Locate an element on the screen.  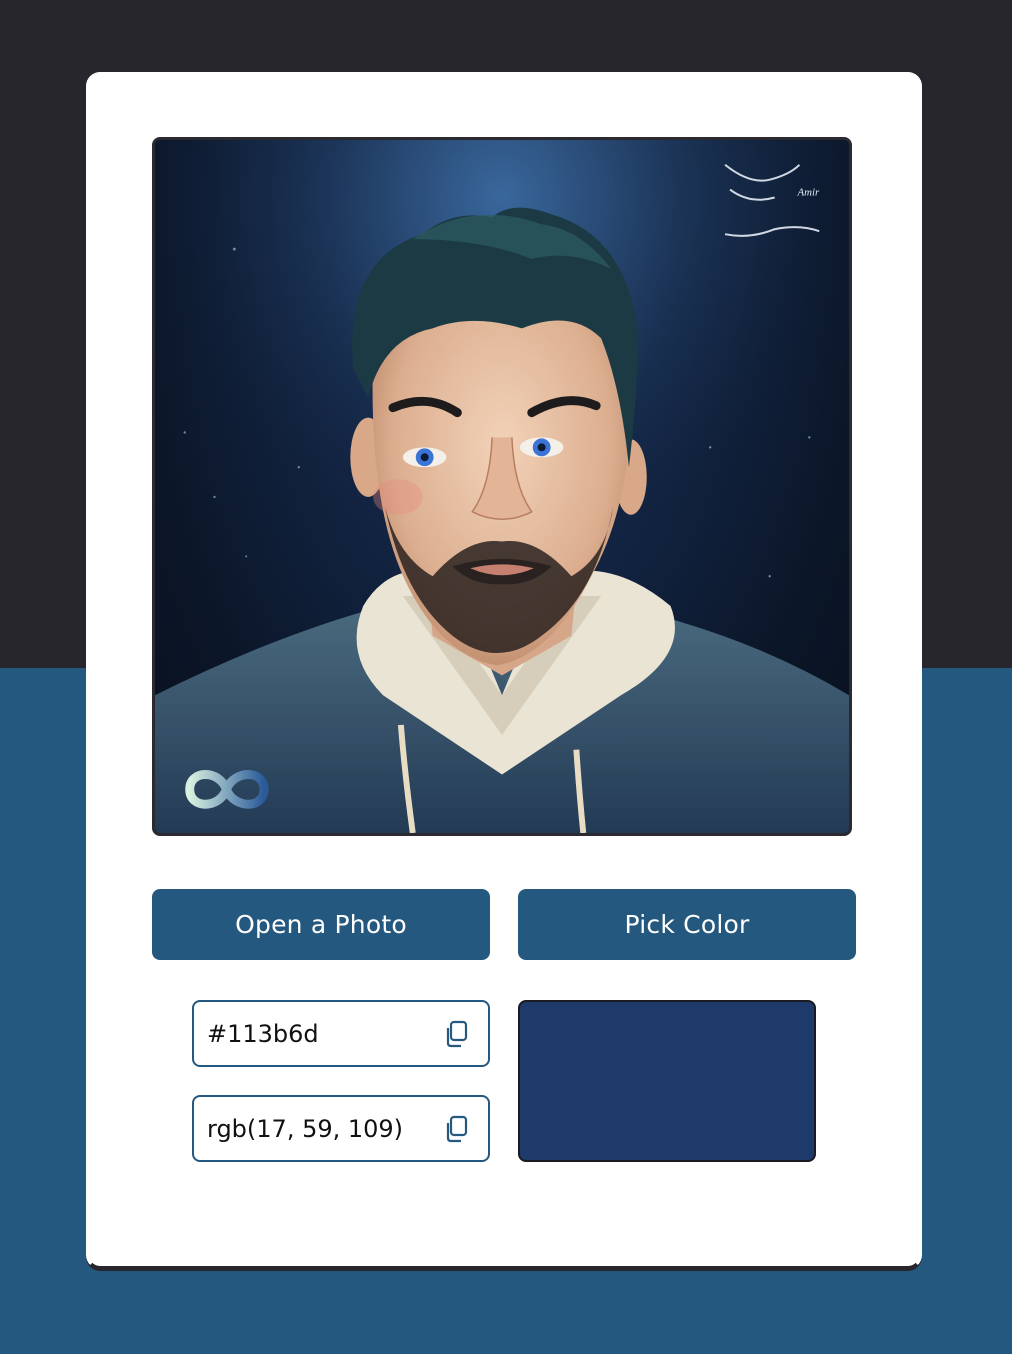
hex-value: #113b6d is located at coordinates (263, 1033).